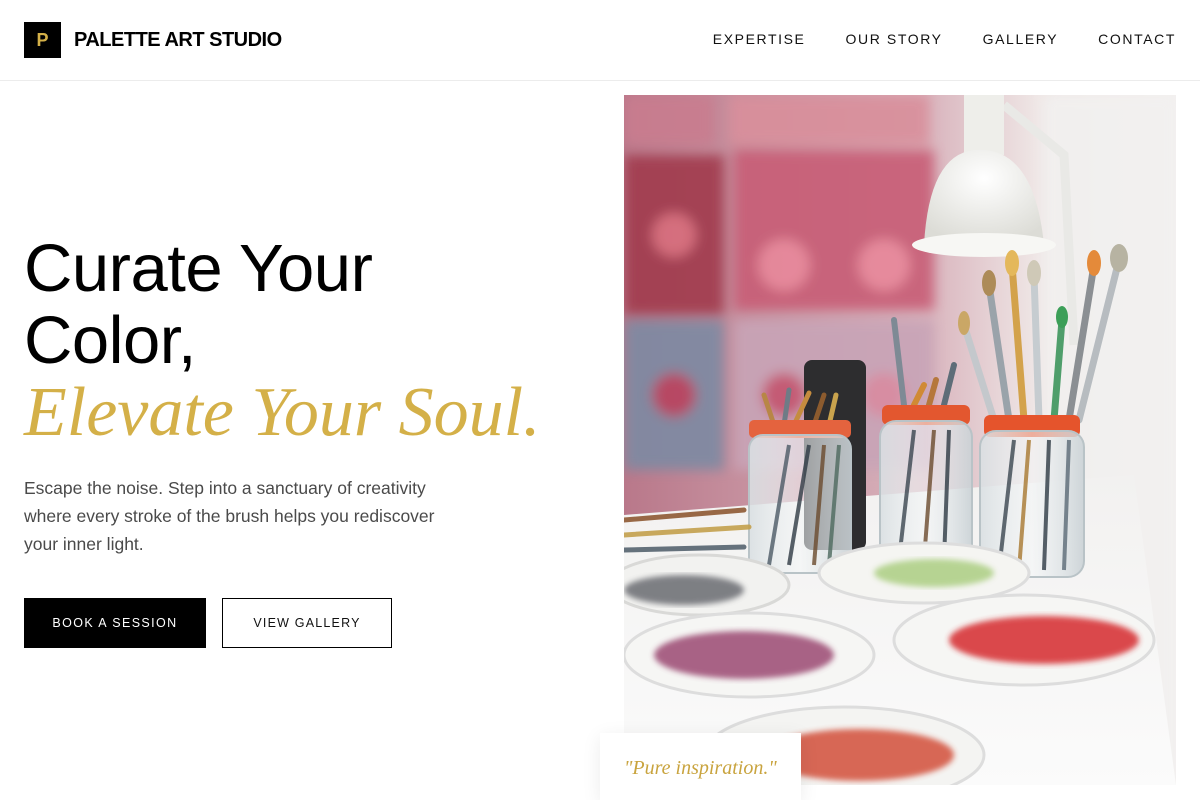 The width and height of the screenshot is (1200, 800). Describe the element at coordinates (198, 268) in the screenshot. I see `hero-title-line-1: Curate Your` at that location.